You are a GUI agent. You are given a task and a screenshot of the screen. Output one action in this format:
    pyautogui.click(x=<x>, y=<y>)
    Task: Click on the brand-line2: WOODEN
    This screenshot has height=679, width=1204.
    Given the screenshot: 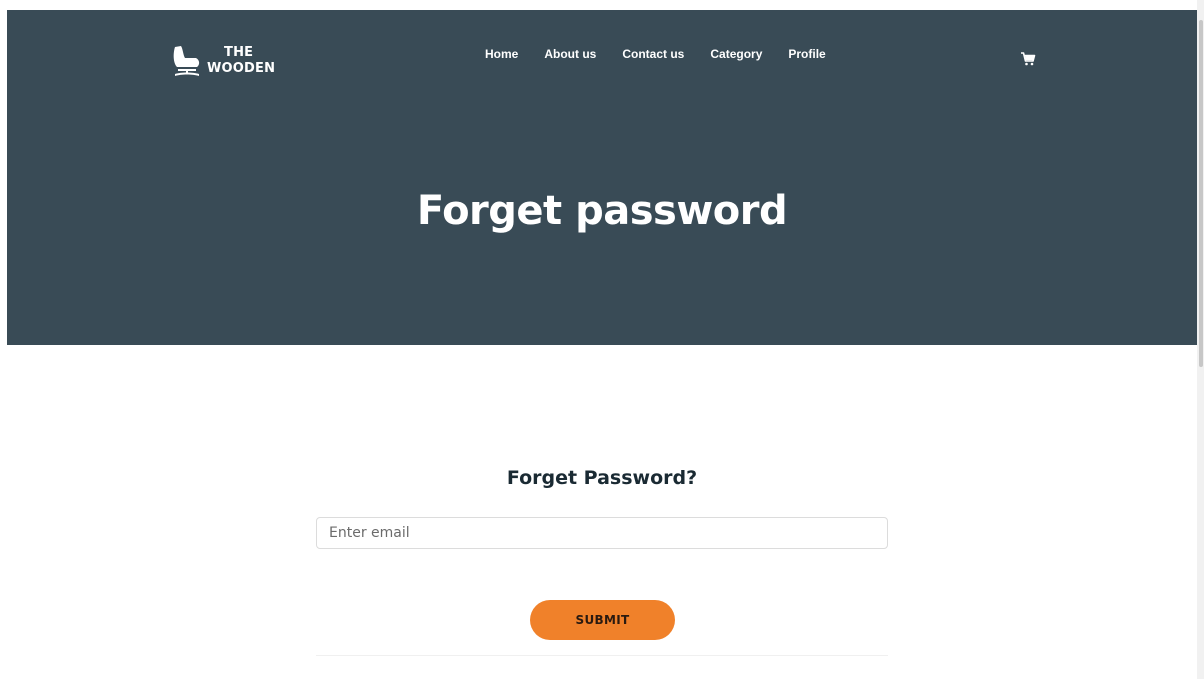 What is the action you would take?
    pyautogui.click(x=241, y=68)
    